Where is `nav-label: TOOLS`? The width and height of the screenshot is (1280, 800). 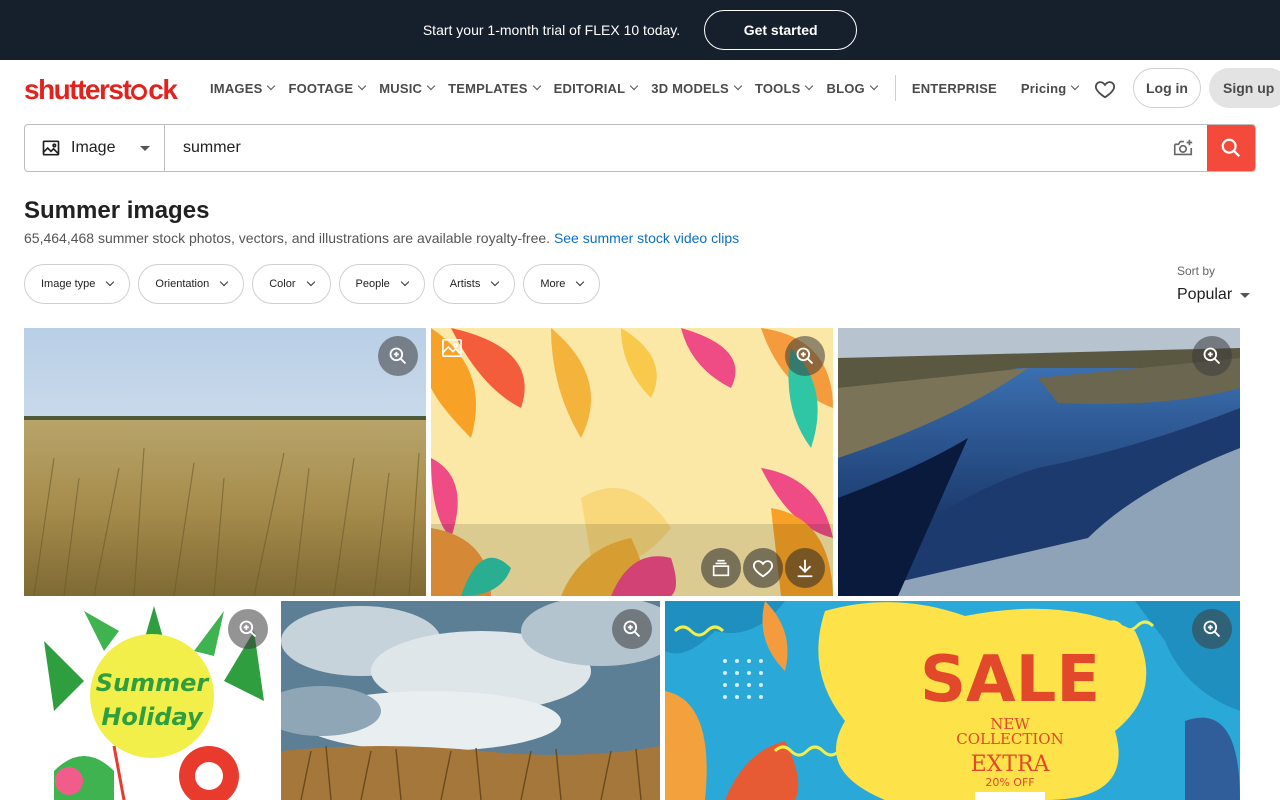
nav-label: TOOLS is located at coordinates (777, 88).